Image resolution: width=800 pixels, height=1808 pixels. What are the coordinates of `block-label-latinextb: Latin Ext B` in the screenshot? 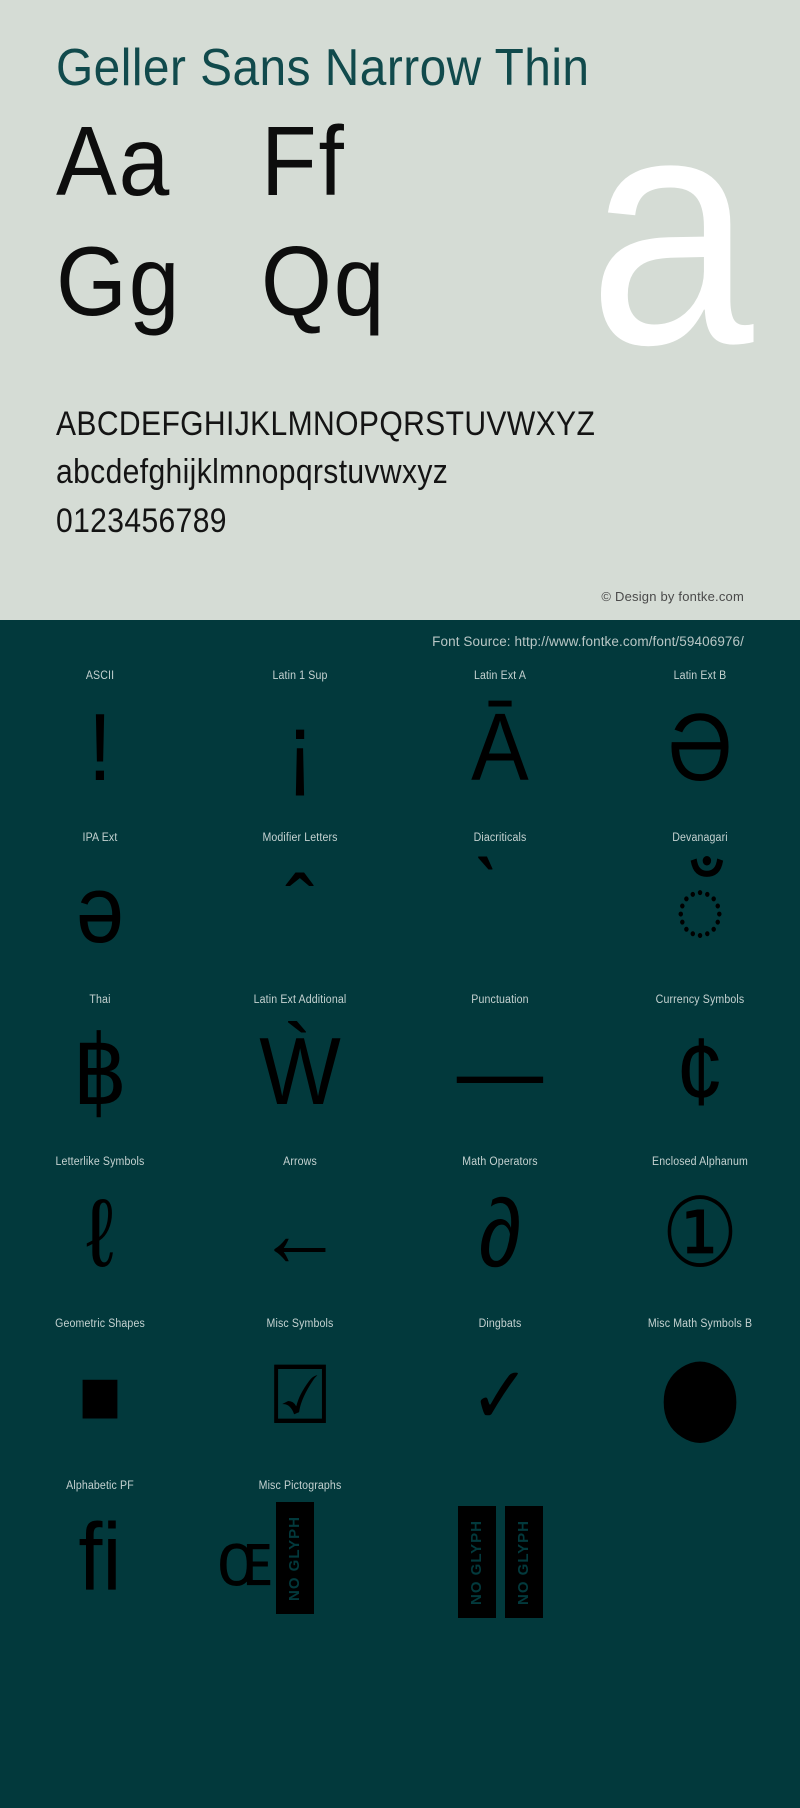 It's located at (700, 676).